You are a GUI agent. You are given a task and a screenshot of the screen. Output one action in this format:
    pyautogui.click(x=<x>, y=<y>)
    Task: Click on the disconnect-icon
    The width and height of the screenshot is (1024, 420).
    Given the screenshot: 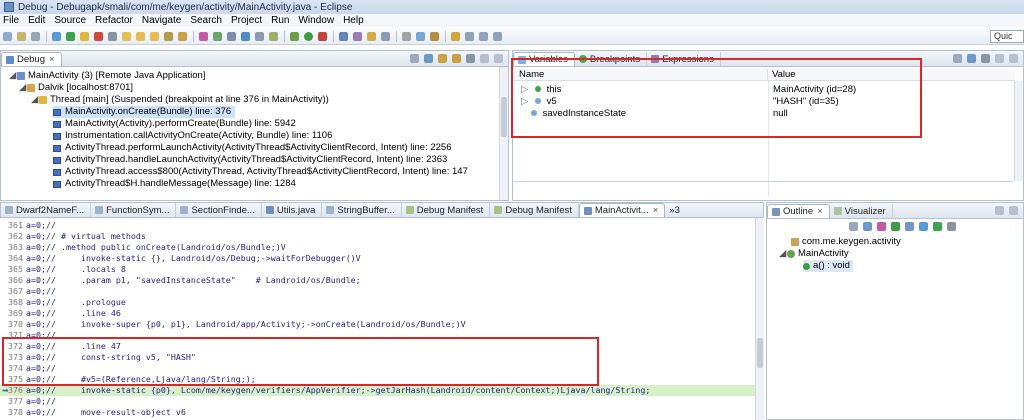 What is the action you would take?
    pyautogui.click(x=112, y=36)
    